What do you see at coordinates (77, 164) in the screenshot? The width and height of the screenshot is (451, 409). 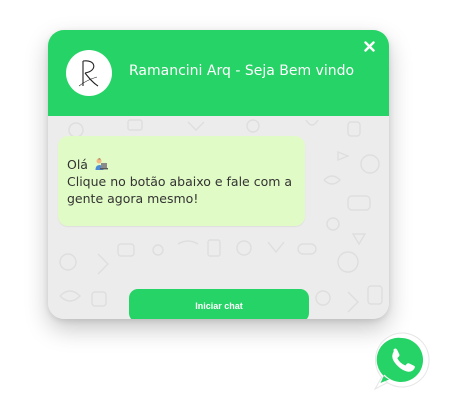 I see `greeting-text: Olá` at bounding box center [77, 164].